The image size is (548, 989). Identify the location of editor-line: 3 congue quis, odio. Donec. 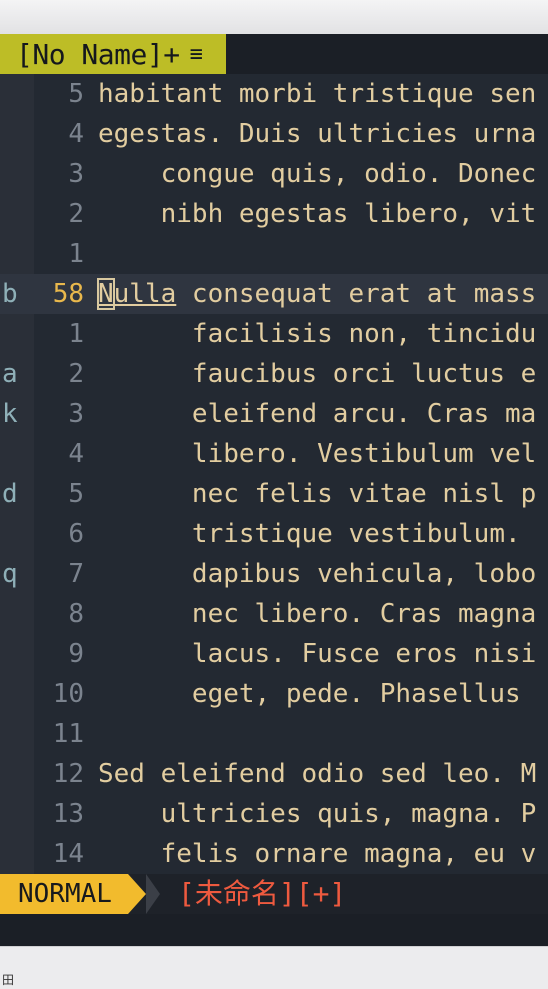
(274, 174).